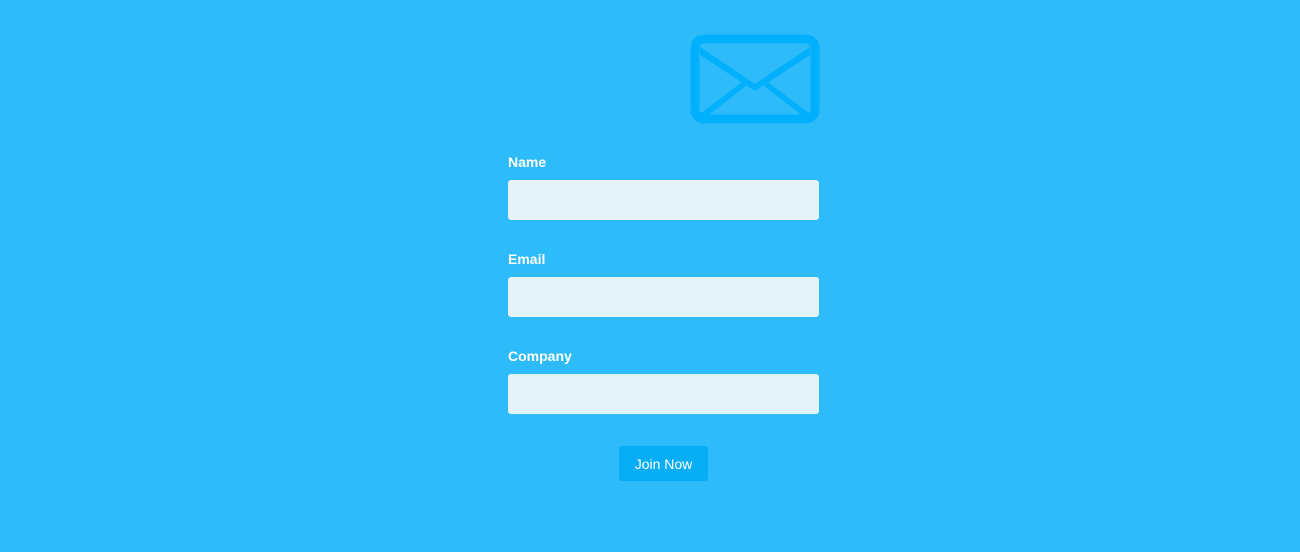  Describe the element at coordinates (663, 297) in the screenshot. I see `email-input` at that location.